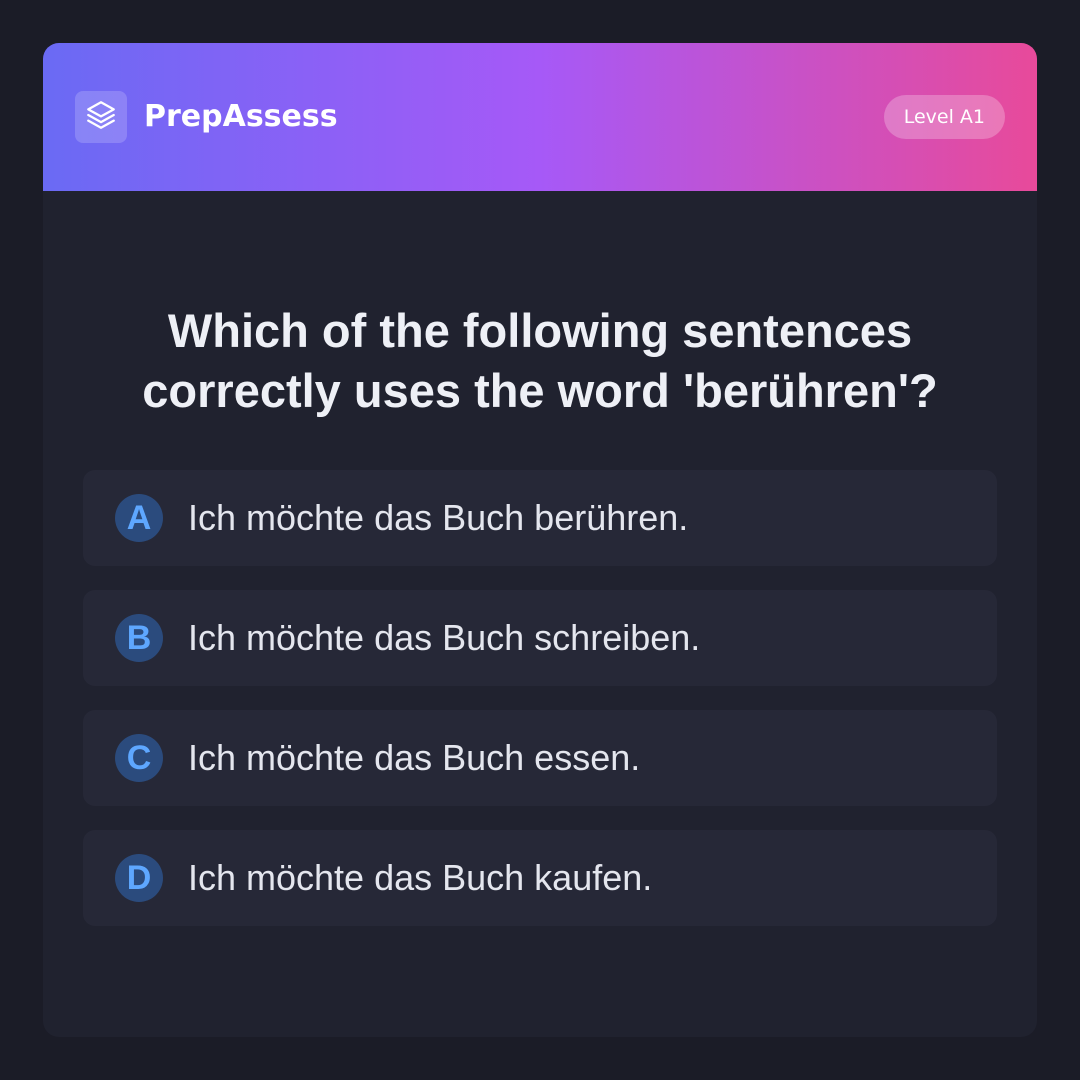 Image resolution: width=1080 pixels, height=1080 pixels. What do you see at coordinates (139, 878) in the screenshot?
I see `option-letter: D` at bounding box center [139, 878].